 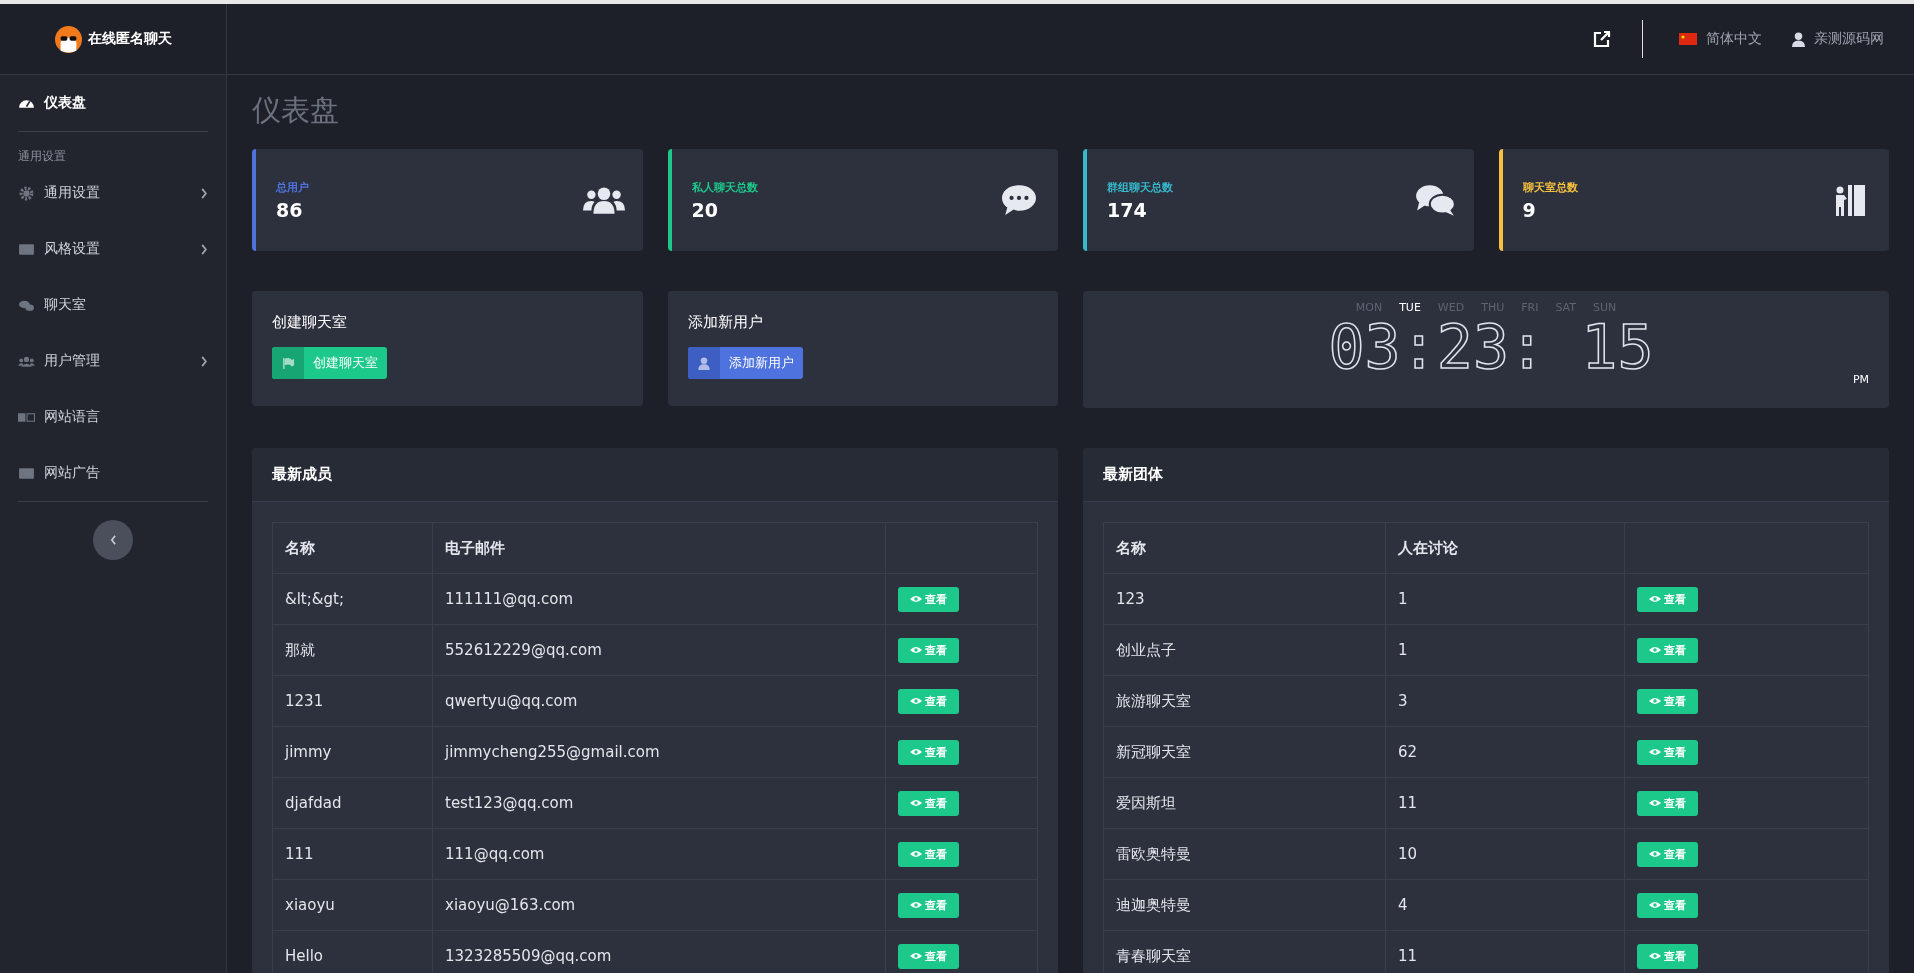 I want to click on table-cell: 111, so click(x=352, y=854).